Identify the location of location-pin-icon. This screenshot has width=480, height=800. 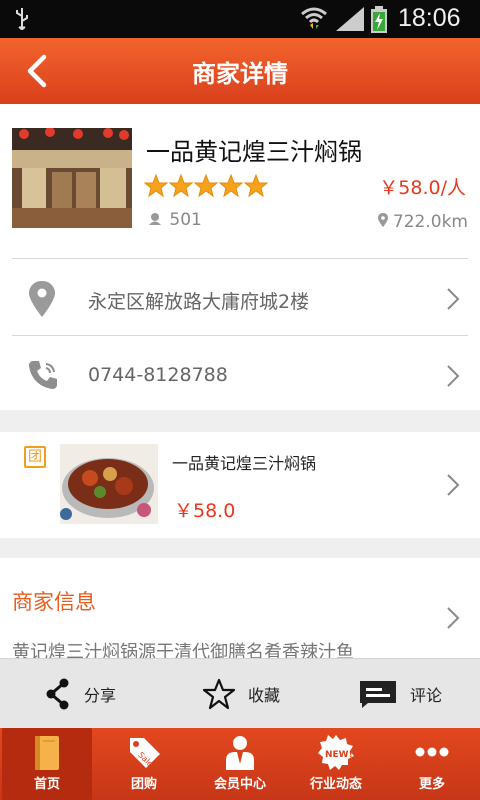
(382, 220).